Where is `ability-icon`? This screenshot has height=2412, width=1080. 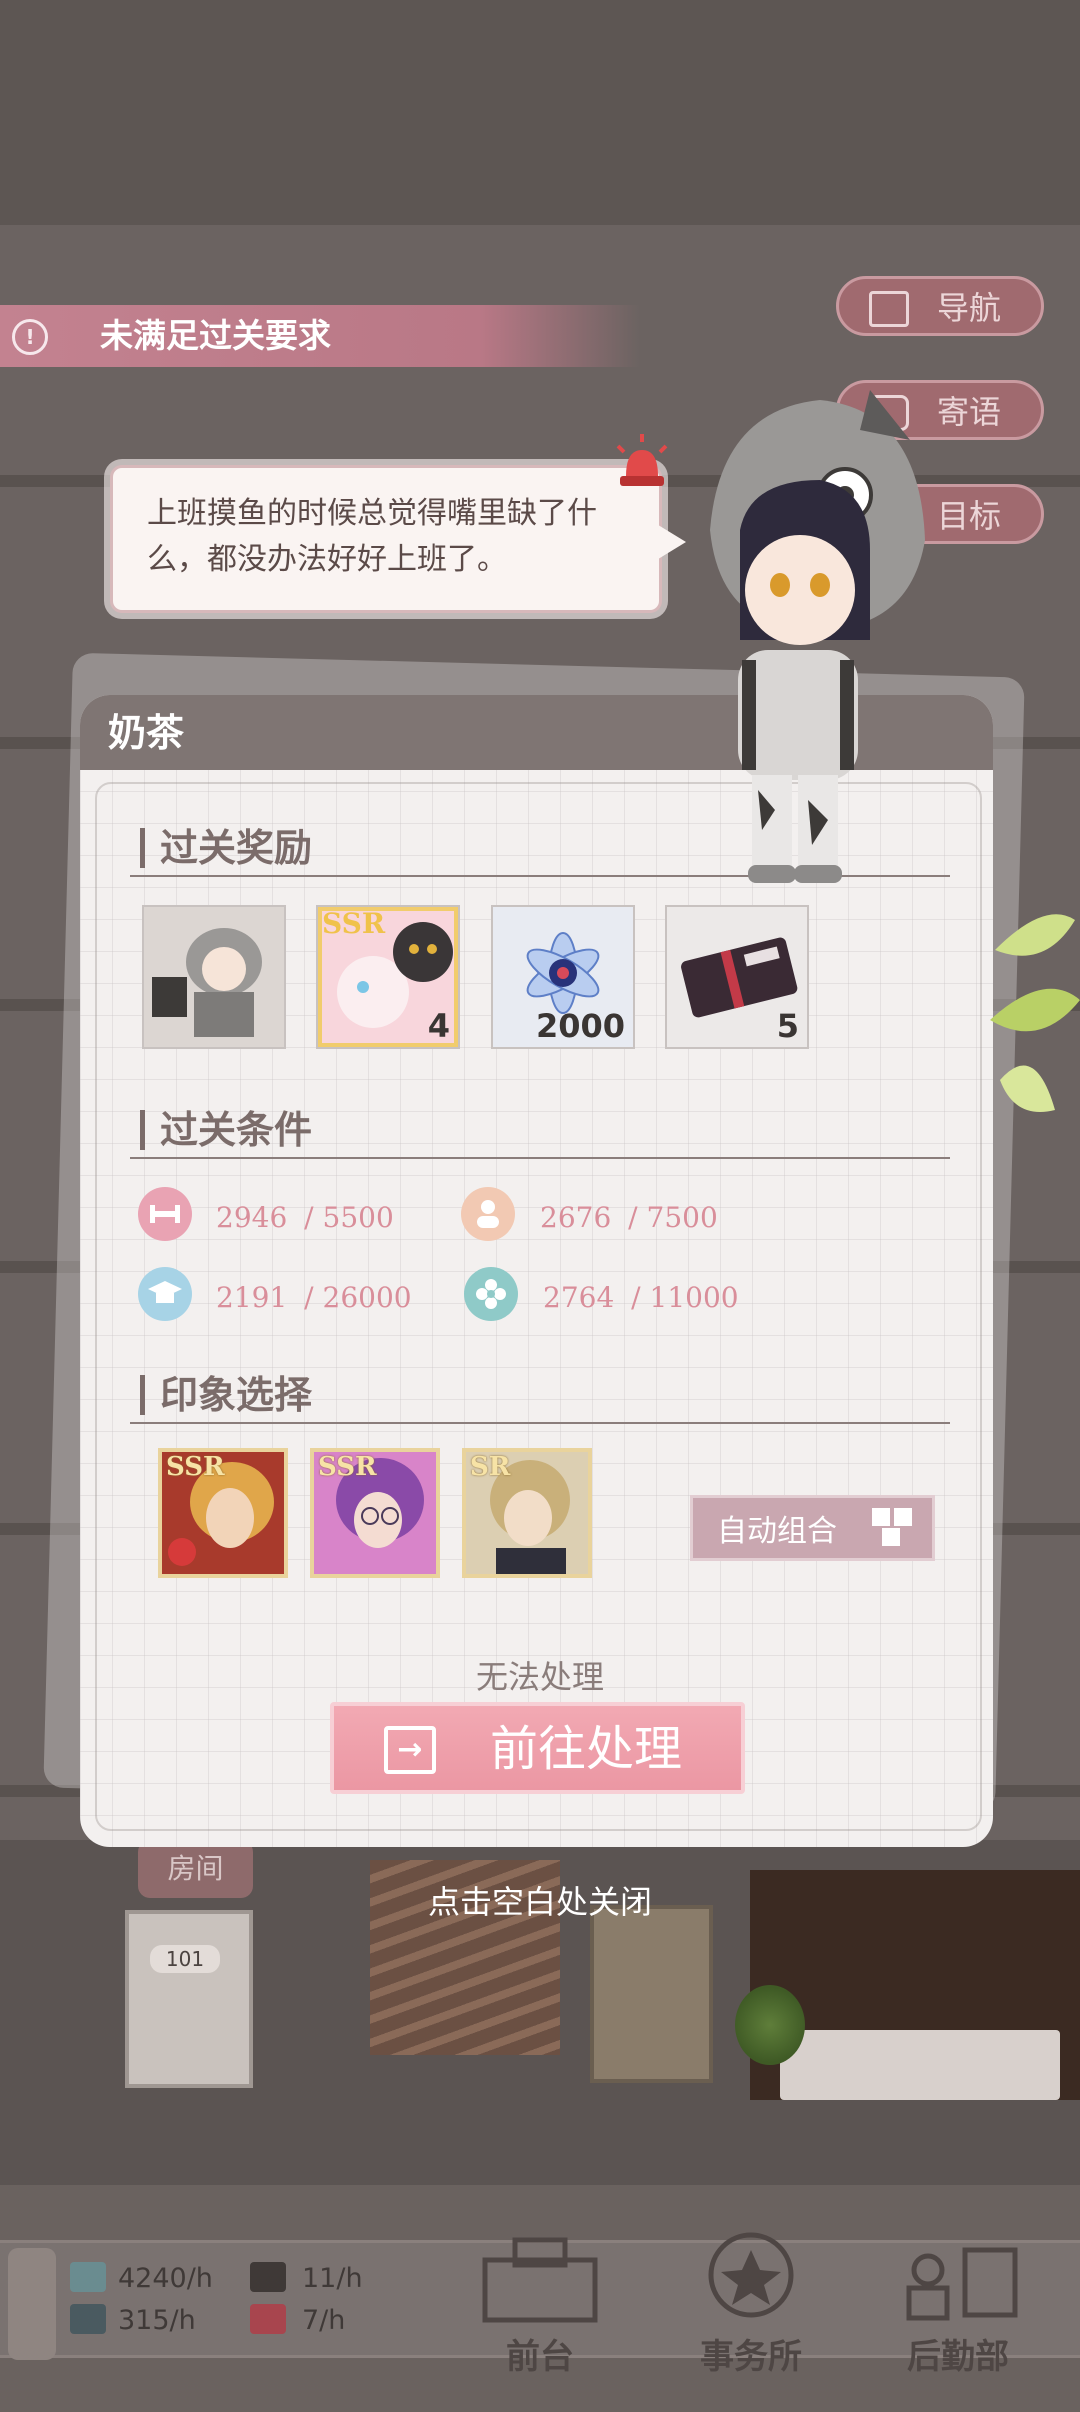
ability-icon is located at coordinates (165, 1214).